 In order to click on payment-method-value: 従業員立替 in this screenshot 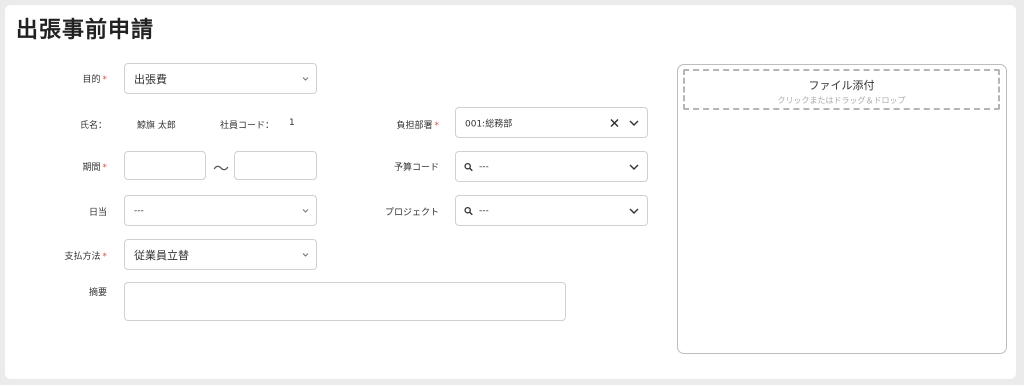, I will do `click(161, 255)`.